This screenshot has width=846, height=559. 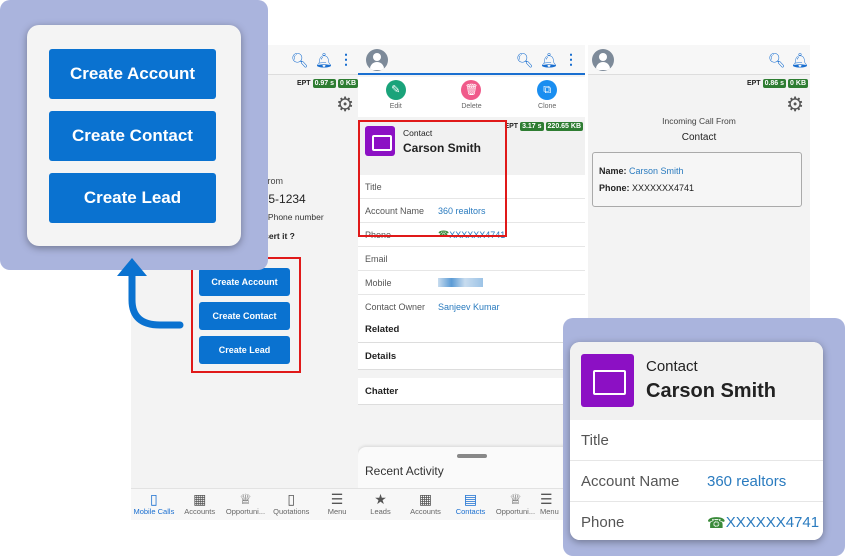 I want to click on contact-header: Contact Carson Smith, so click(x=696, y=381).